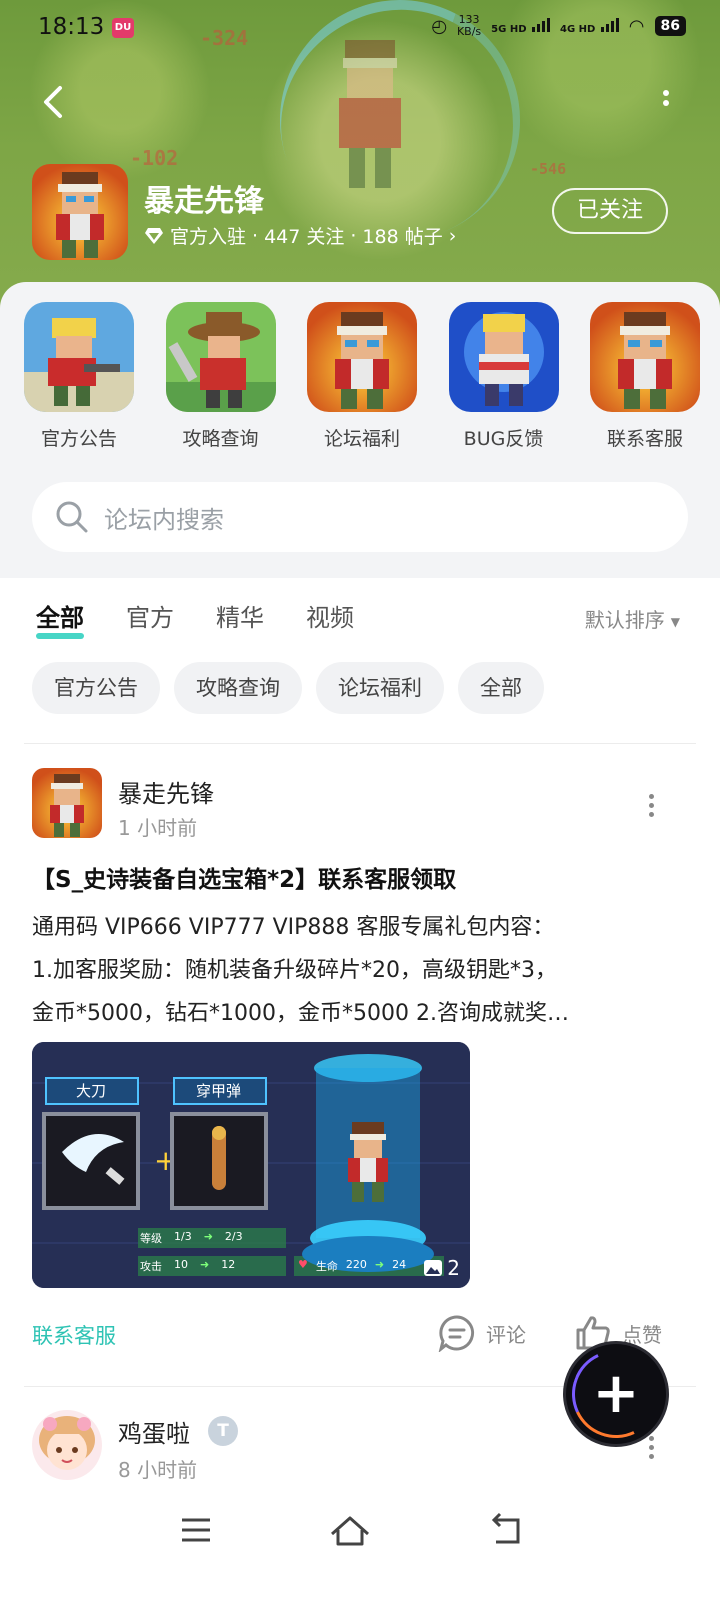 The height and width of the screenshot is (1612, 720). I want to click on stat-level: 等级 1/3 ➜ 2/3, so click(191, 1237).